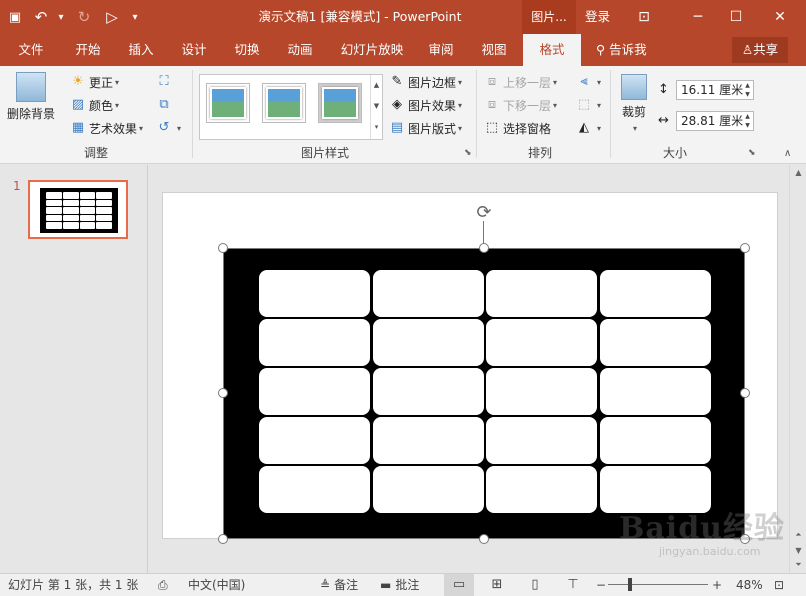 The width and height of the screenshot is (806, 596). Describe the element at coordinates (610, 114) in the screenshot. I see `group-separator` at that location.